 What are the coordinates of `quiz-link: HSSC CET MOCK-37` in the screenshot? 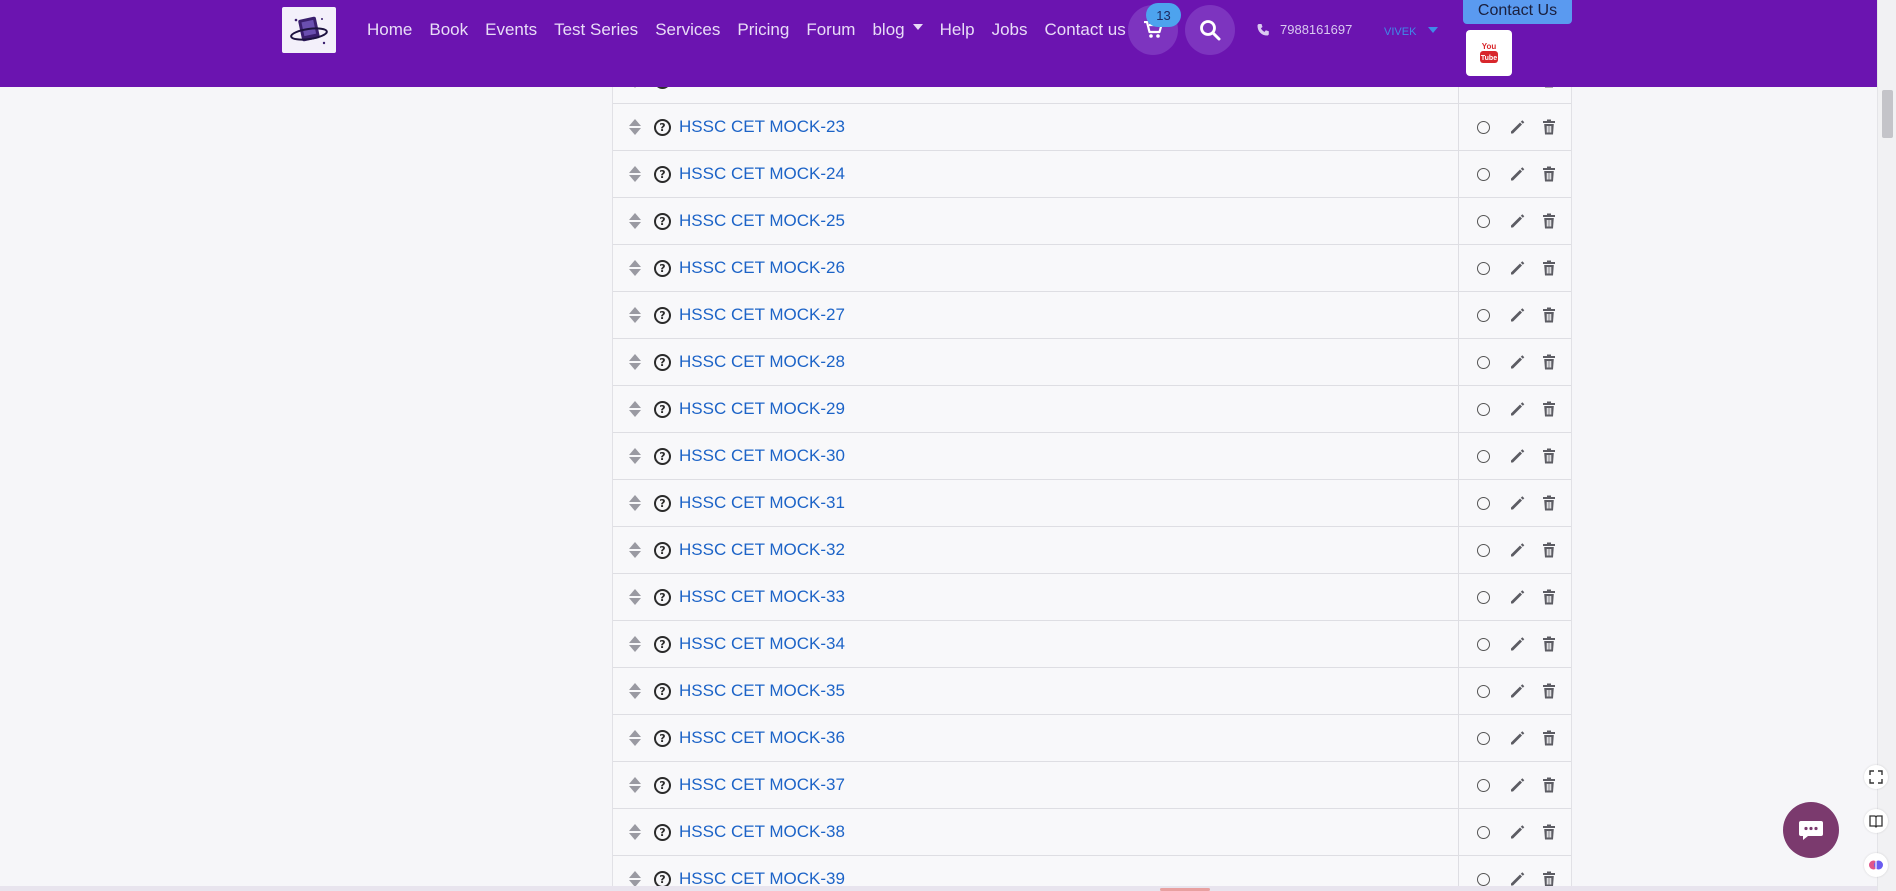 It's located at (762, 785).